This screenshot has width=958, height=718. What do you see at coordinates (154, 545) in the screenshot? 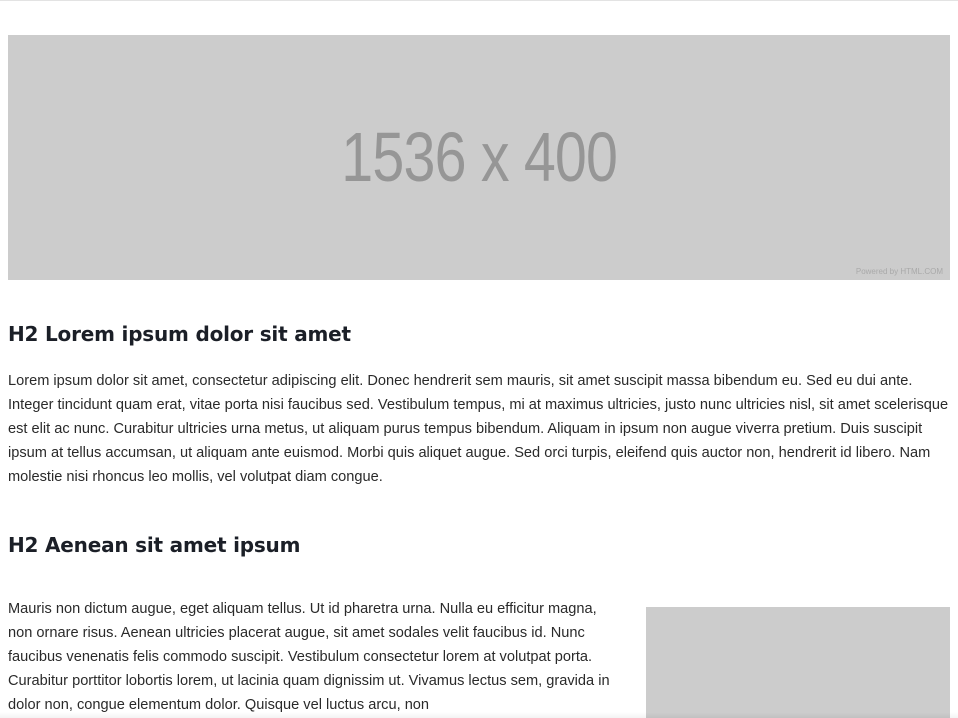
I see `section-2-heading: H2 Aenean sit amet ipsum` at bounding box center [154, 545].